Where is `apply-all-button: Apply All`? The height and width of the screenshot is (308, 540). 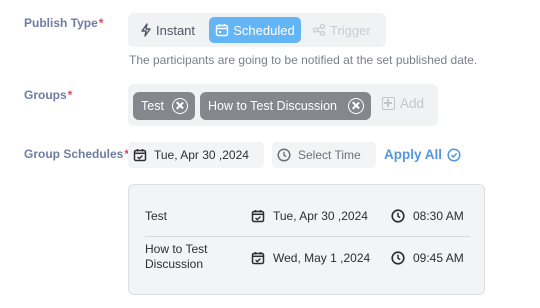 apply-all-button: Apply All is located at coordinates (422, 154).